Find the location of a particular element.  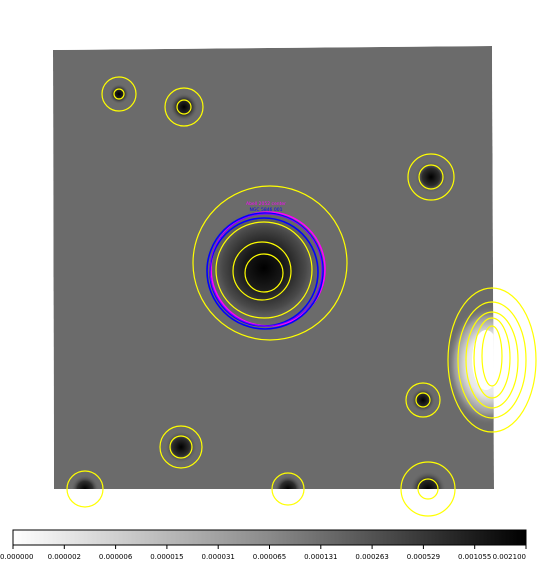

colorbar-tick-label: 0.000529 is located at coordinates (423, 557).